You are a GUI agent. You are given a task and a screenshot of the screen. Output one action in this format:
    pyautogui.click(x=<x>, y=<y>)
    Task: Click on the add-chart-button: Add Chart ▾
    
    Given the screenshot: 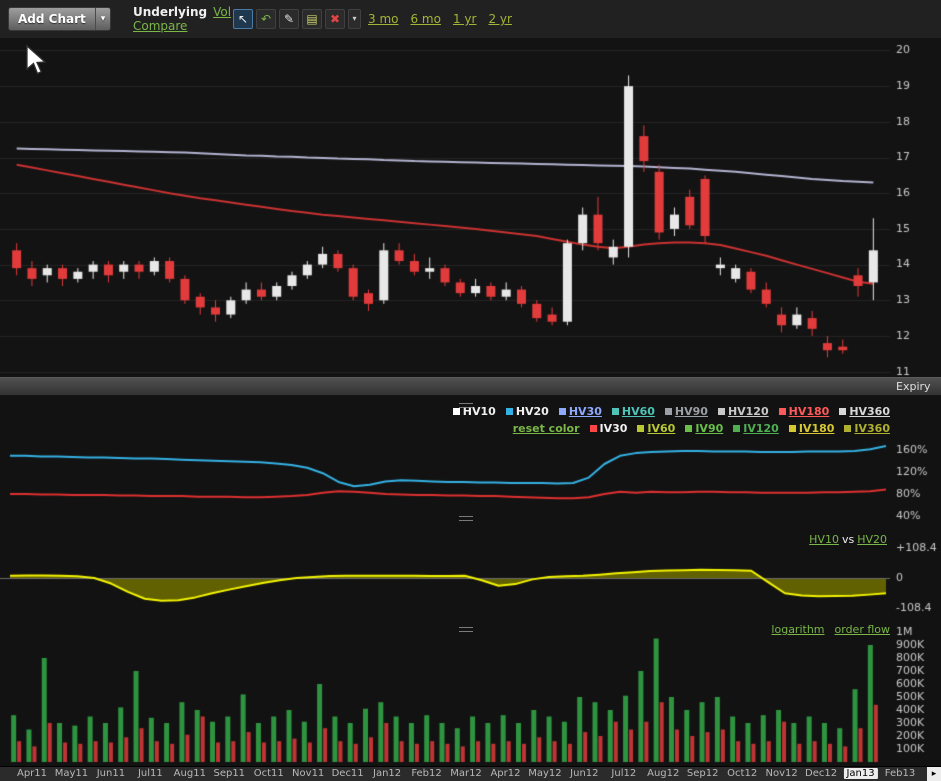 What is the action you would take?
    pyautogui.click(x=60, y=19)
    